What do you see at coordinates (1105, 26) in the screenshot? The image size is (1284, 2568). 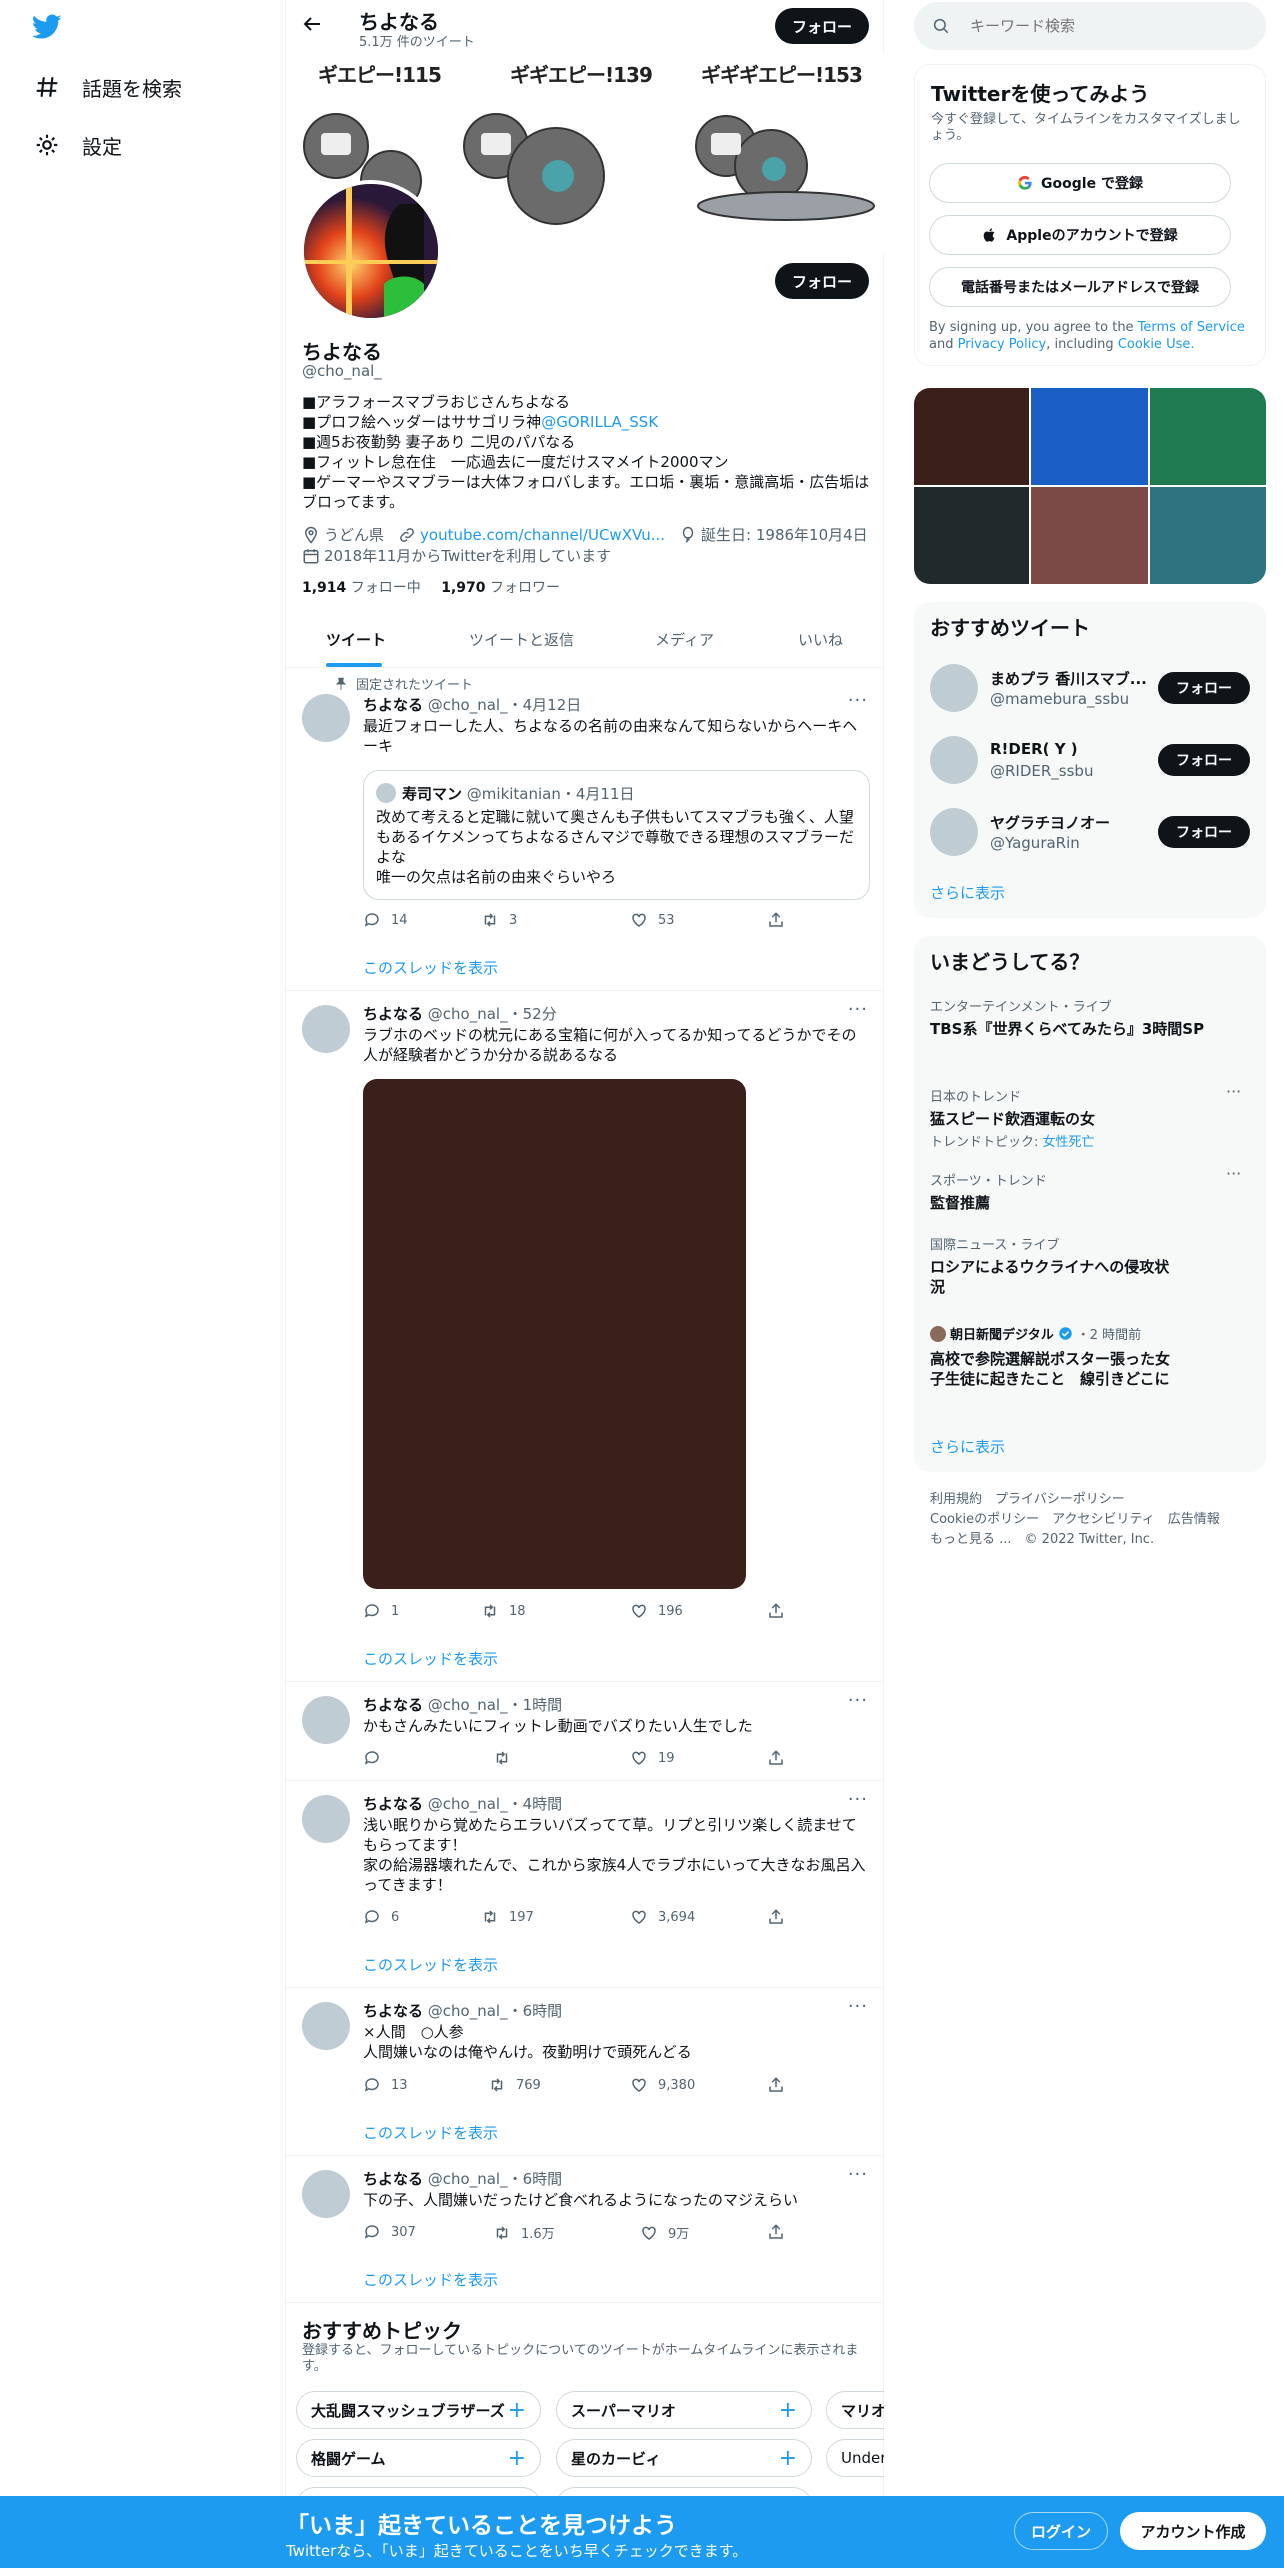 I see `search-input` at bounding box center [1105, 26].